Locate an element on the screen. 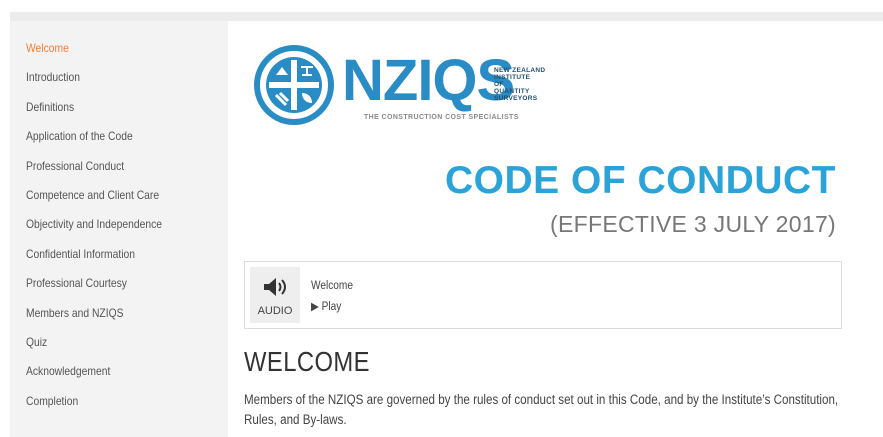 This screenshot has width=883, height=437. logo-side-line: OF is located at coordinates (499, 84).